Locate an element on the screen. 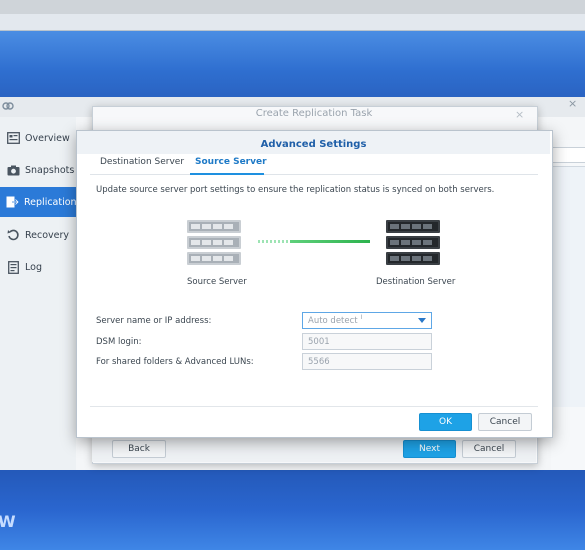 The image size is (585, 550). desktop-watermark: W is located at coordinates (8, 521).